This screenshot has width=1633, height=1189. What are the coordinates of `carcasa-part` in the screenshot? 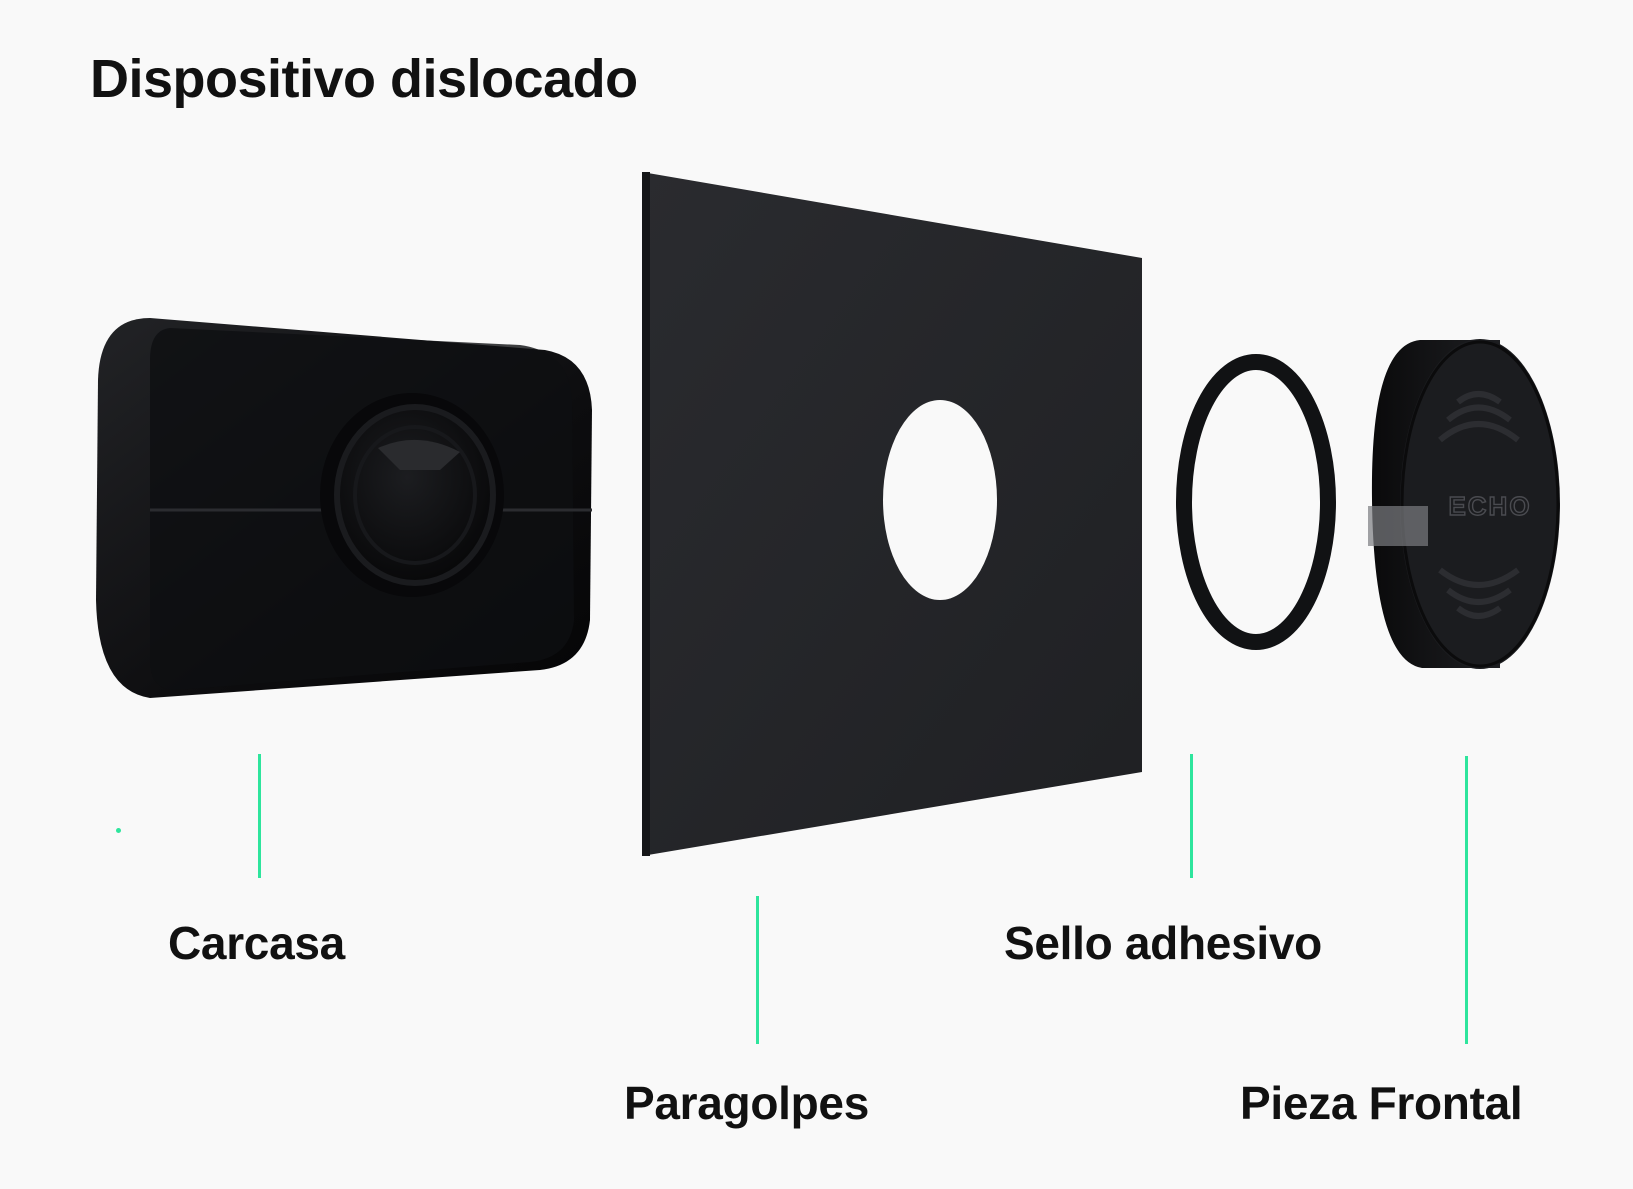 It's located at (344, 508).